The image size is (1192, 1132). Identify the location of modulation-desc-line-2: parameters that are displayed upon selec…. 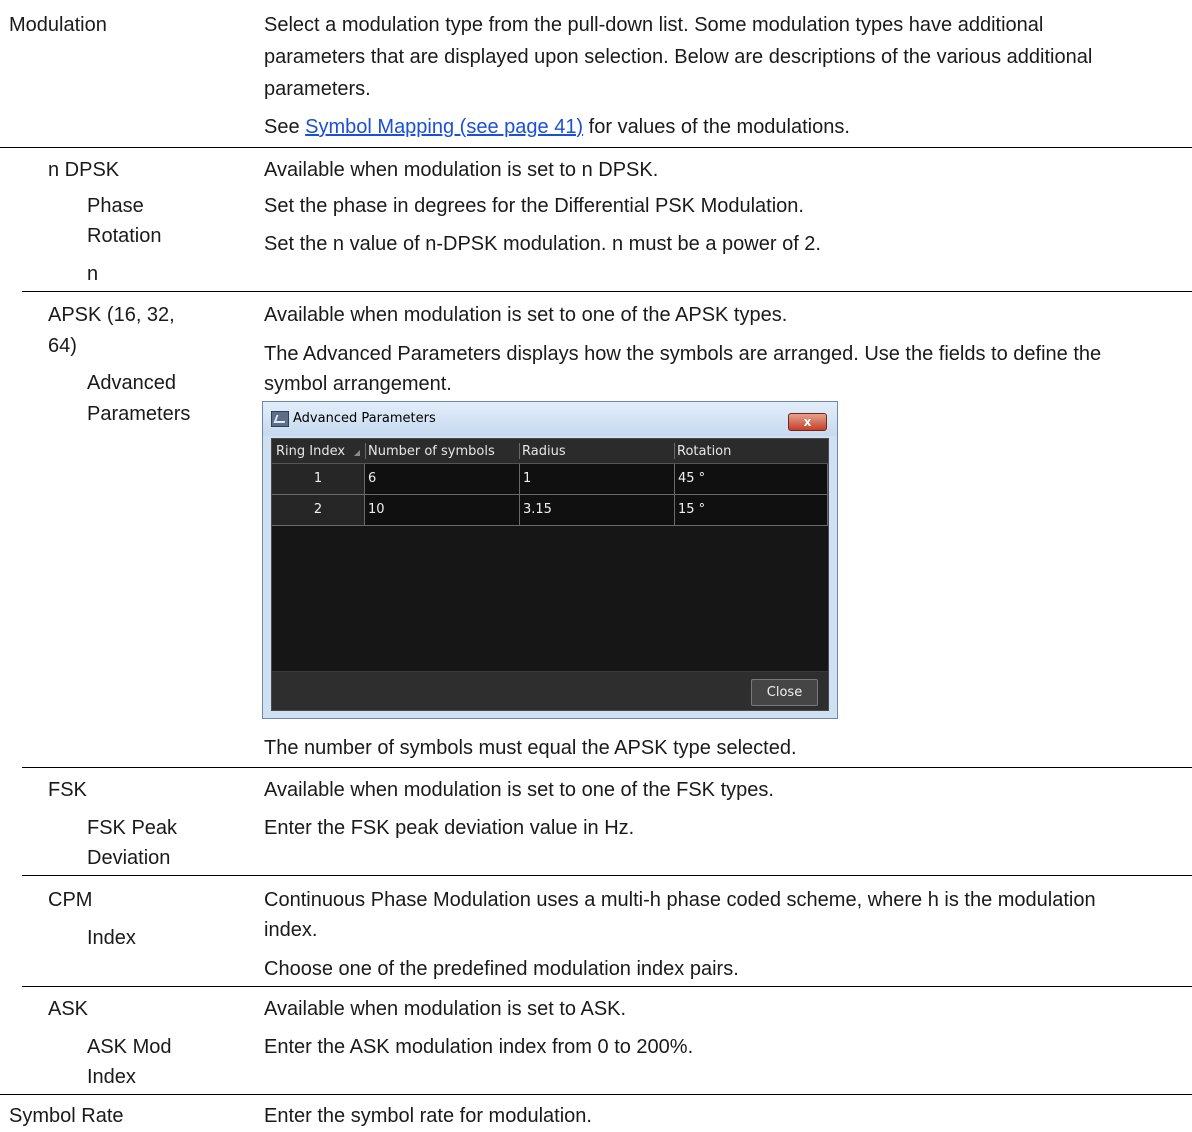
(678, 57).